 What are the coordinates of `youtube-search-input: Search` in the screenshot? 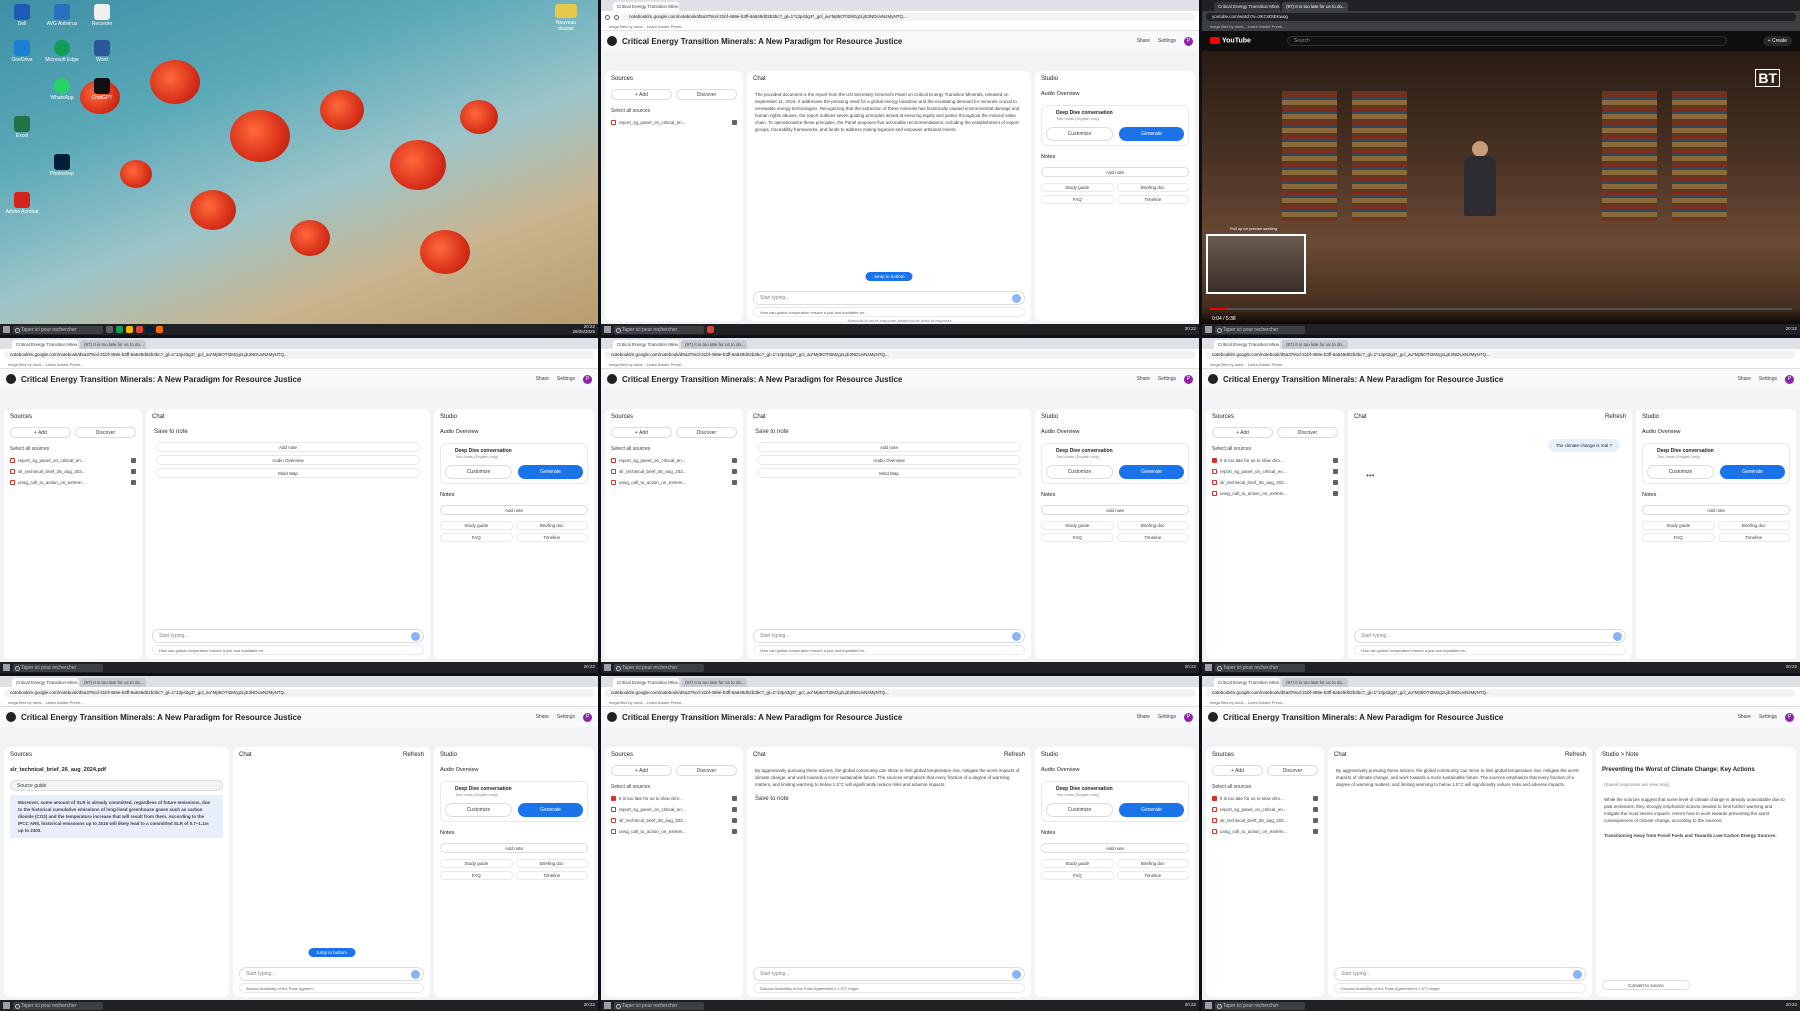 It's located at (1506, 41).